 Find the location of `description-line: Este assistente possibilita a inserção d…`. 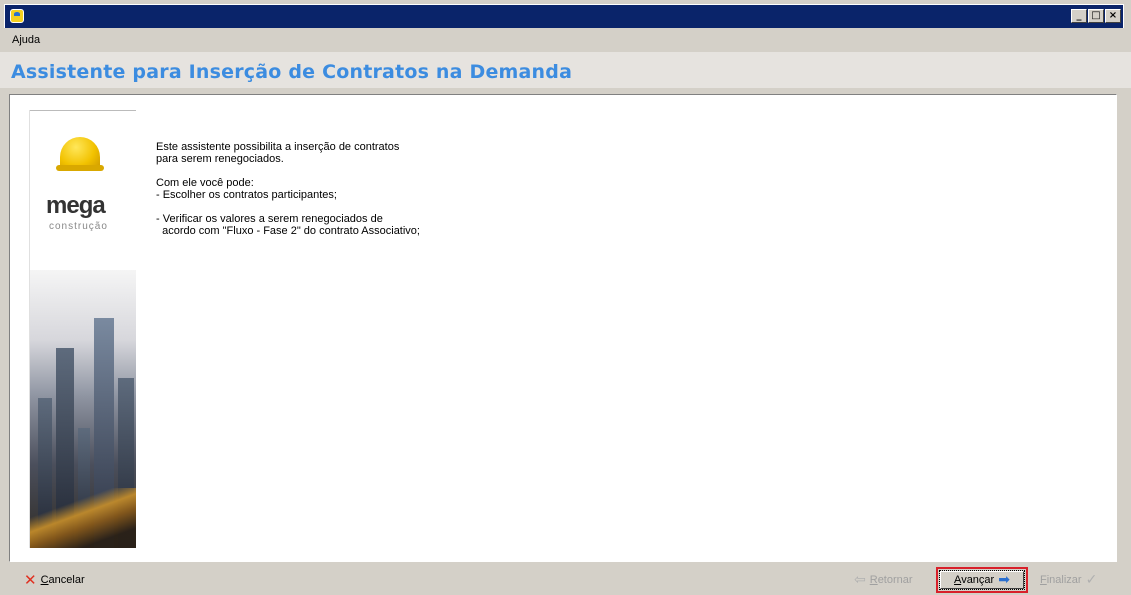

description-line: Este assistente possibilita a inserção d… is located at coordinates (278, 147).